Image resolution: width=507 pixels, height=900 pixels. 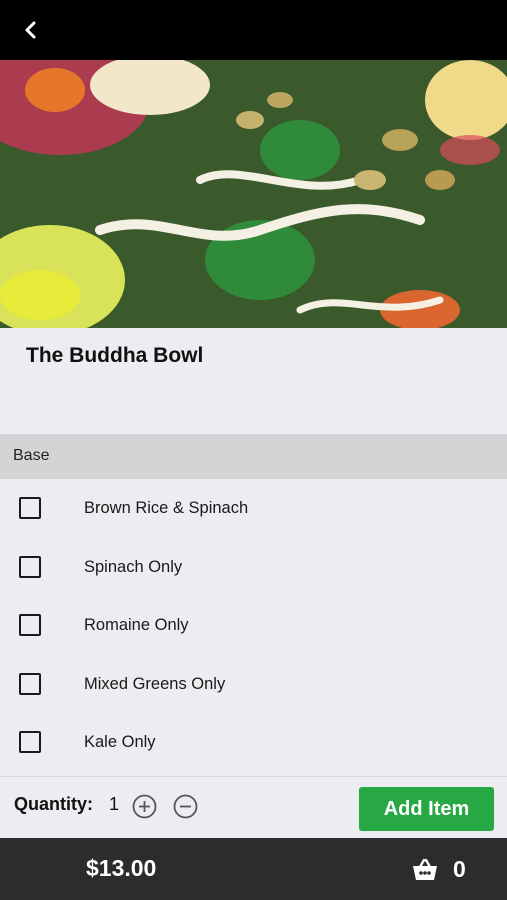 What do you see at coordinates (133, 566) in the screenshot?
I see `option-label: Spinach Only` at bounding box center [133, 566].